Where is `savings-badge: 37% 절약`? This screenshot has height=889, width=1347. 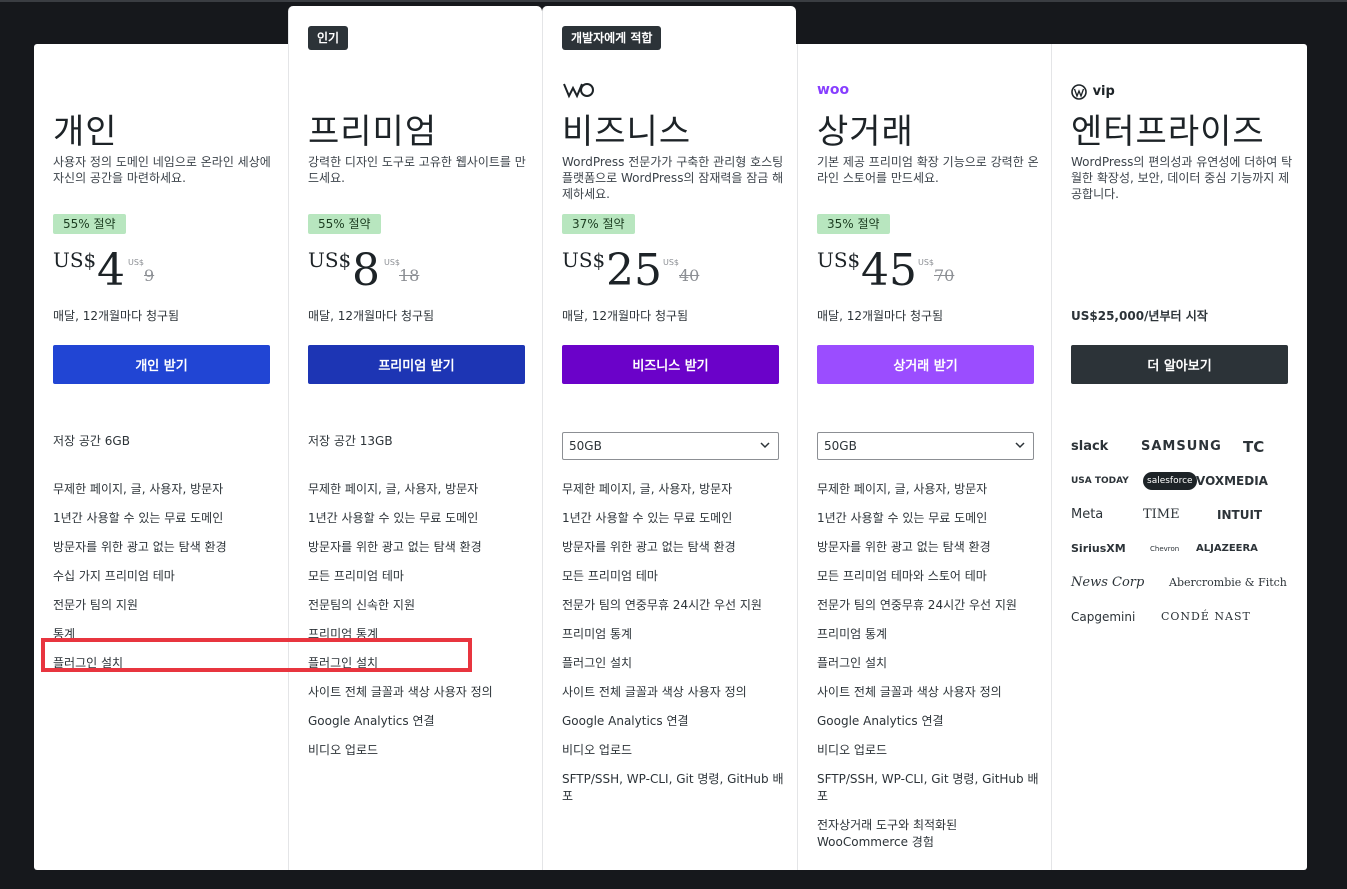 savings-badge: 37% 절약 is located at coordinates (598, 224).